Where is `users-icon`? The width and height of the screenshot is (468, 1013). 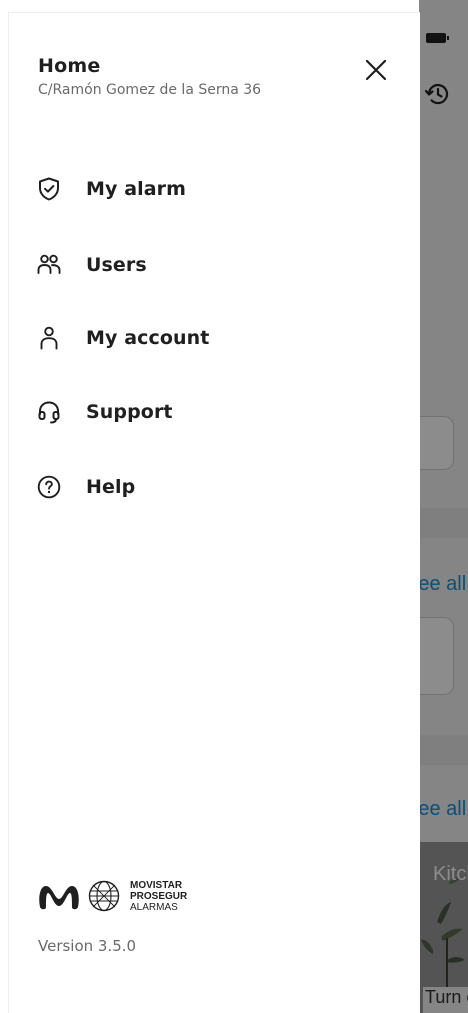 users-icon is located at coordinates (49, 265).